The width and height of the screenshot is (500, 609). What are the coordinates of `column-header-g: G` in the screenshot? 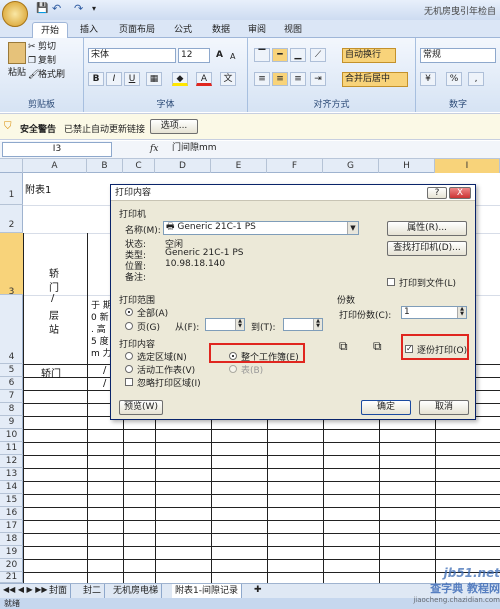 It's located at (351, 166).